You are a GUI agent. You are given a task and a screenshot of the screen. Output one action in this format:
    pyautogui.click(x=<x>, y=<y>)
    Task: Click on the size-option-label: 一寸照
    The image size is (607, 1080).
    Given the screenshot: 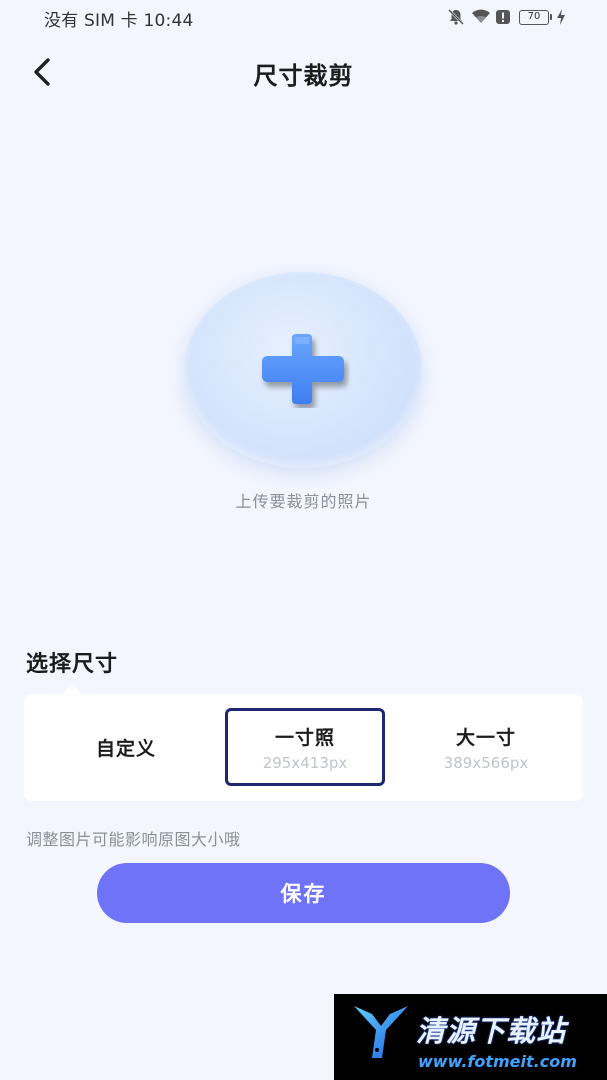 What is the action you would take?
    pyautogui.click(x=304, y=737)
    